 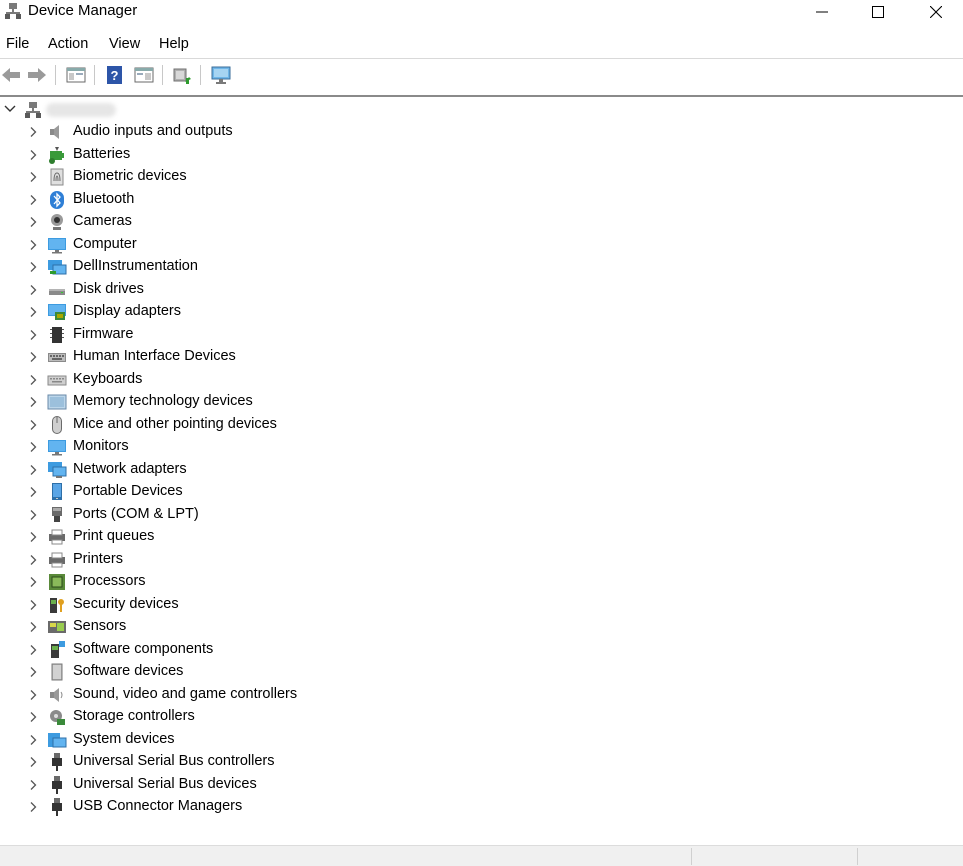 What do you see at coordinates (98, 558) in the screenshot?
I see `tree-category-label: Printers` at bounding box center [98, 558].